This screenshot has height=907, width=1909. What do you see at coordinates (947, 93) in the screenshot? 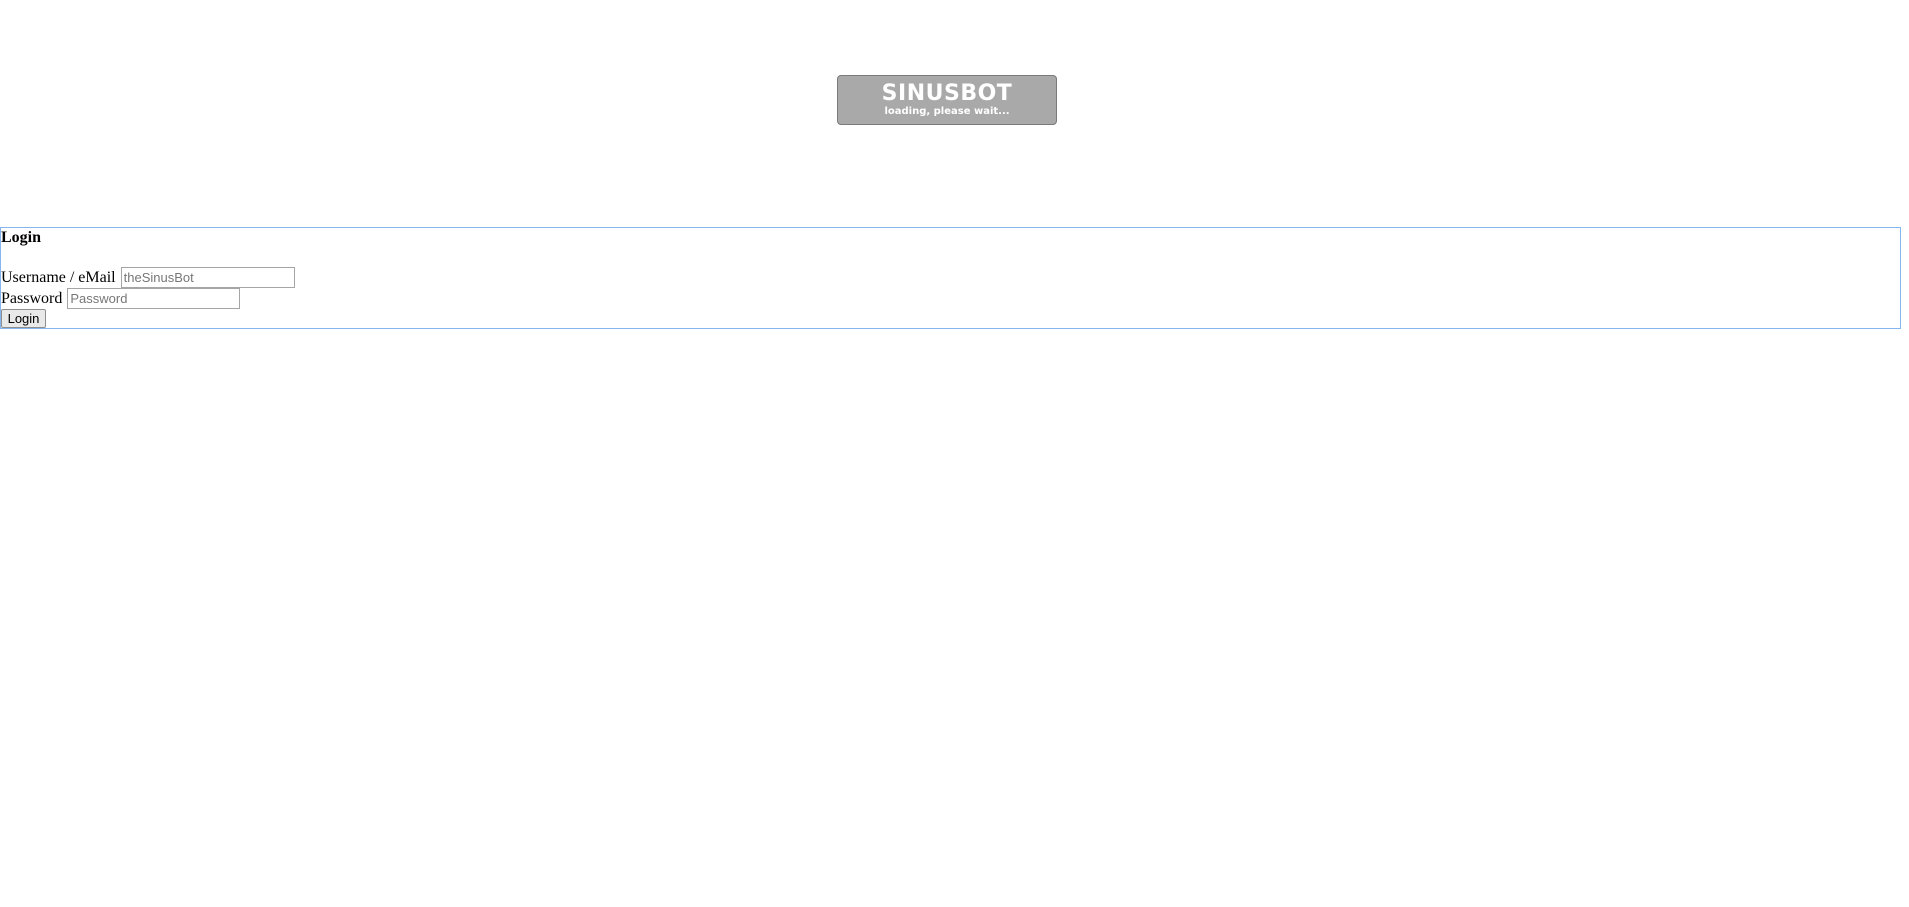
I see `sinusbot-logo: SINUSBOT` at bounding box center [947, 93].